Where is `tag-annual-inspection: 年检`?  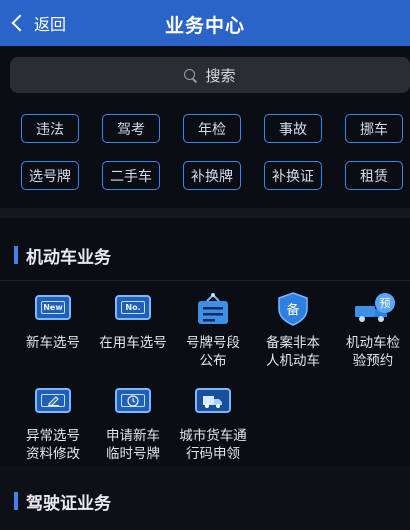
tag-annual-inspection: 年检 is located at coordinates (212, 128).